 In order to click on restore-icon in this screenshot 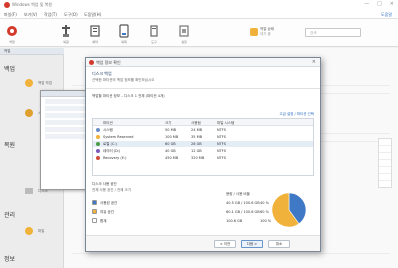, I will do `click(66, 31)`.